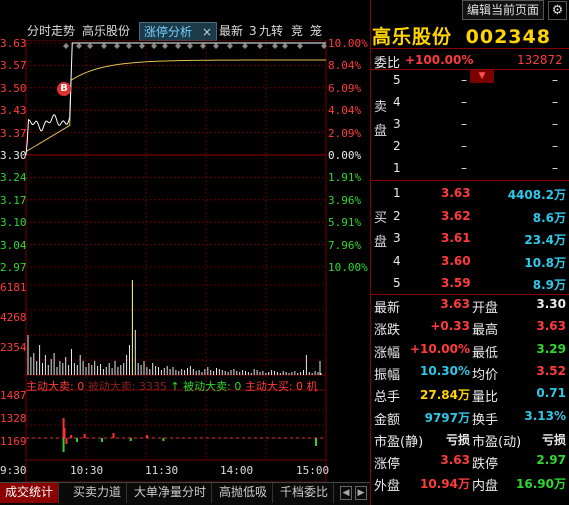  Describe the element at coordinates (175, 386) in the screenshot. I see `legend-passive-sell-2: ↑` at that location.